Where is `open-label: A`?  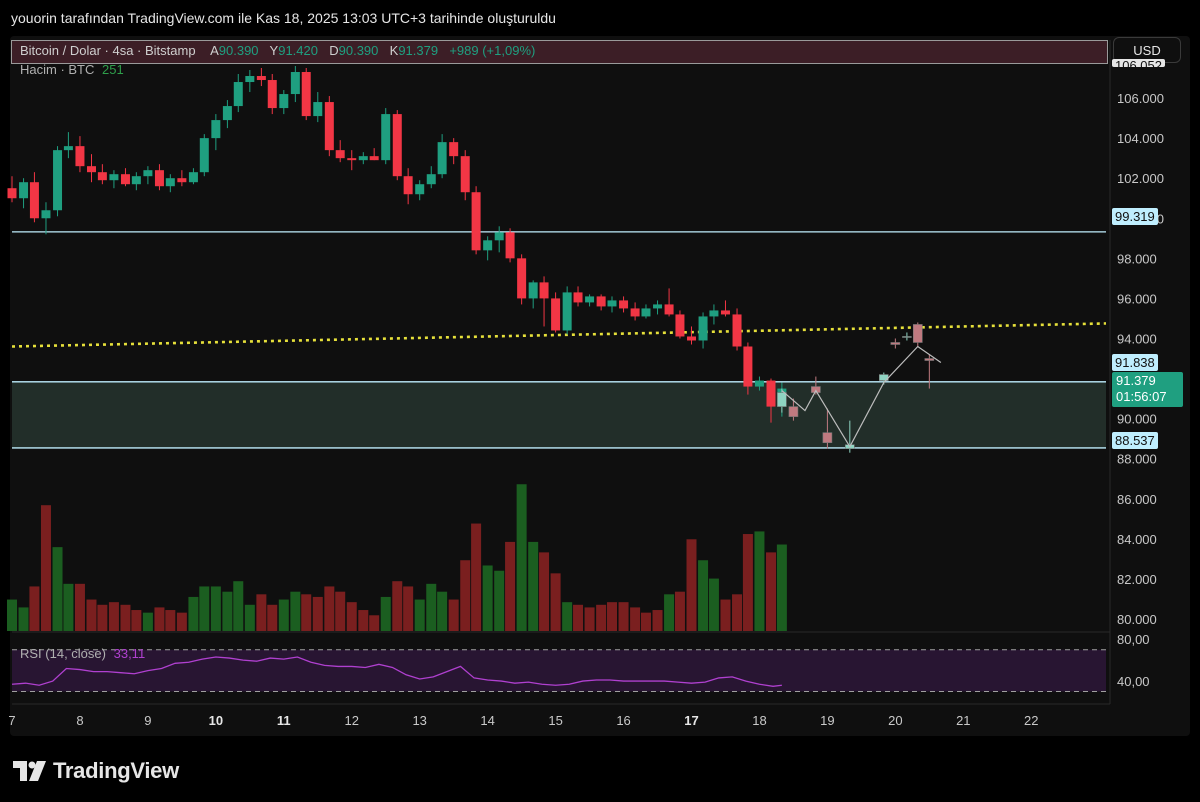 open-label: A is located at coordinates (214, 50).